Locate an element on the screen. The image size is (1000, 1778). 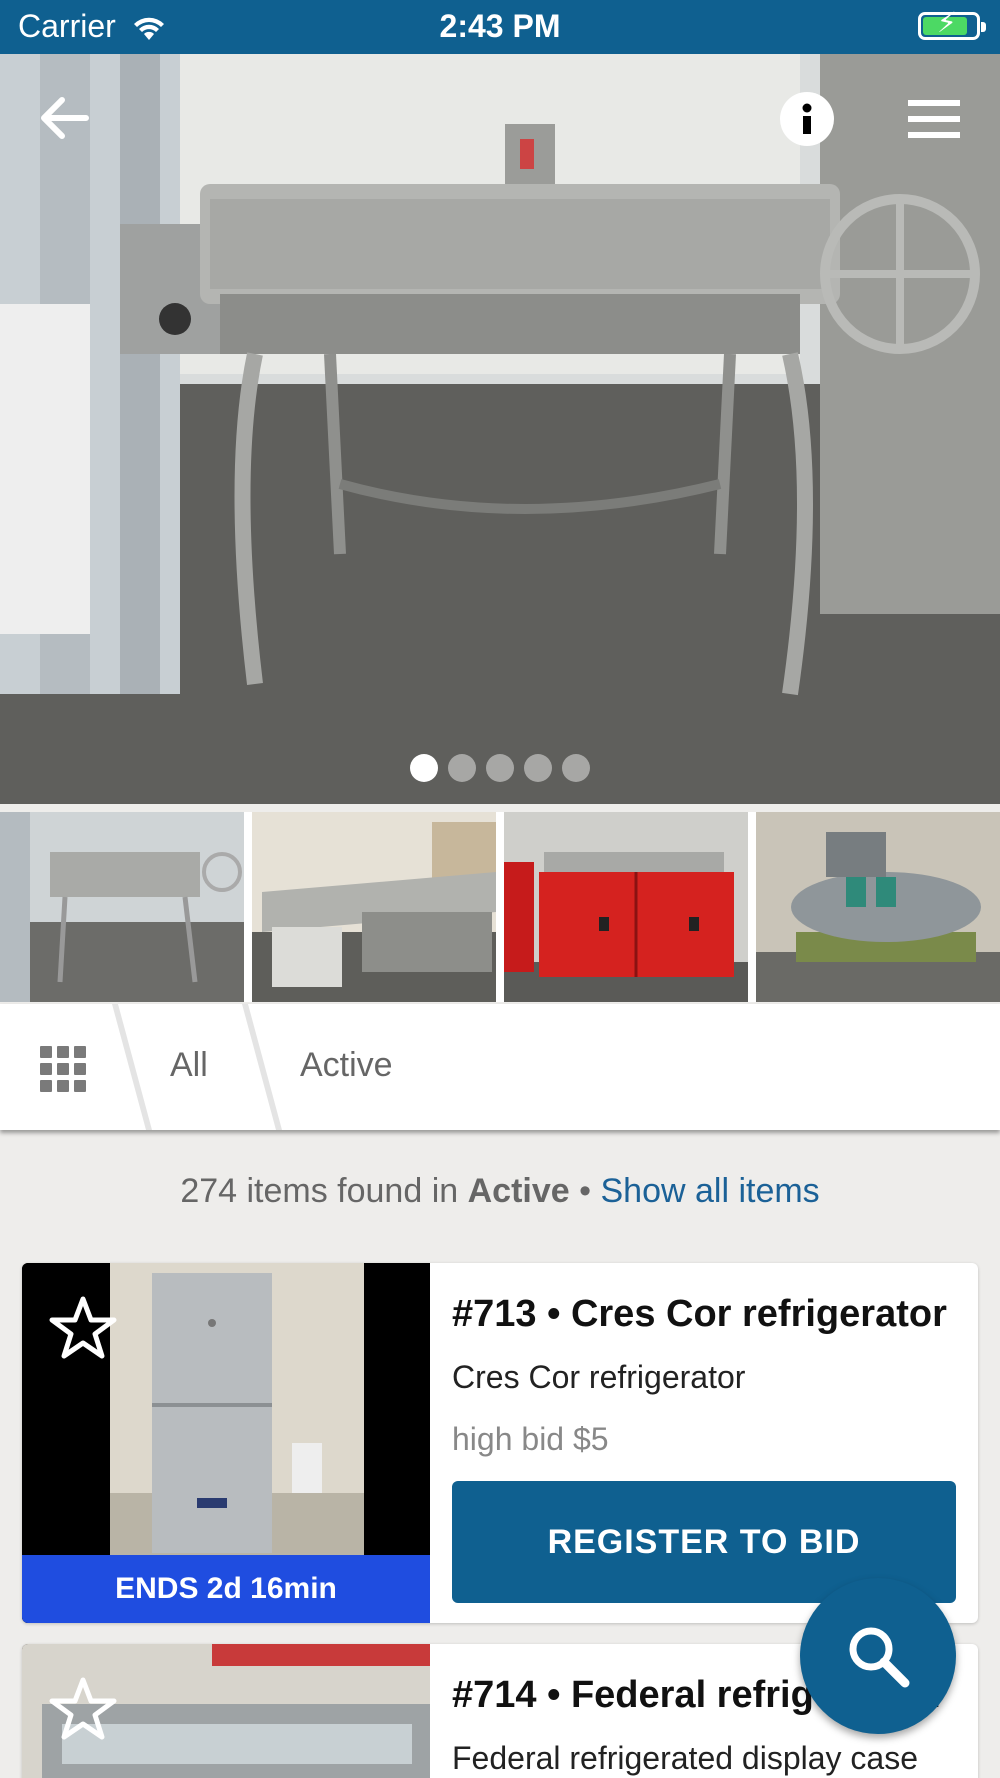
tab-active: Active is located at coordinates (346, 1065).